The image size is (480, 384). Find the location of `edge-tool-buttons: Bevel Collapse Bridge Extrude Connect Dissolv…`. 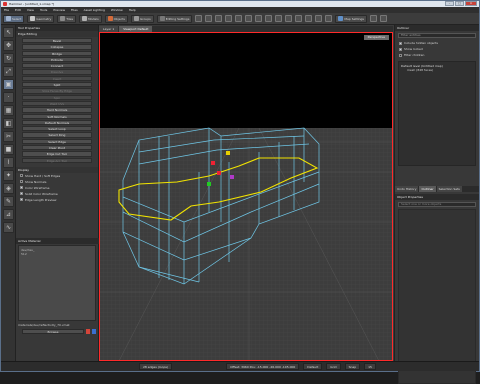

edge-tool-buttons: Bevel Collapse Bridge Extrude Connect Dissolv… is located at coordinates (57, 100).